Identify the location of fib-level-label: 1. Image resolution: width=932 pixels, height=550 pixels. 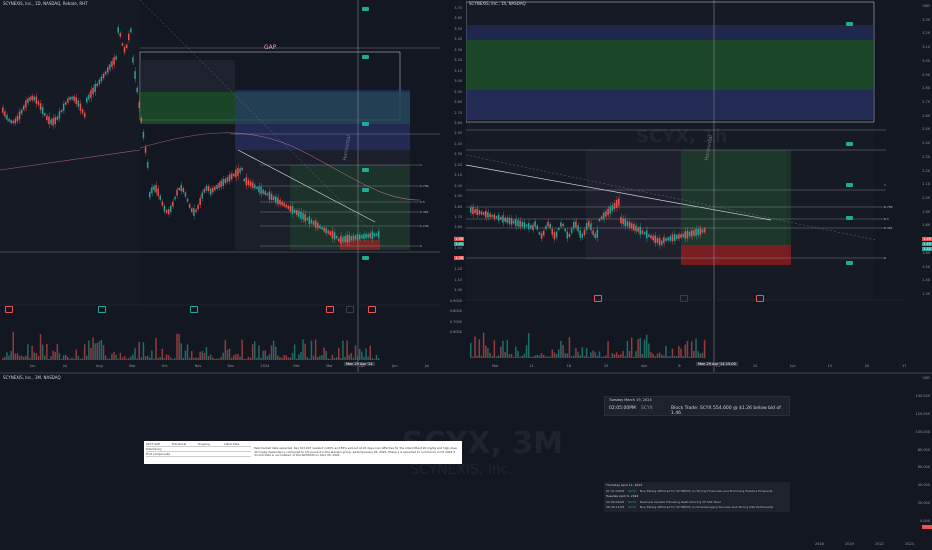
(421, 165).